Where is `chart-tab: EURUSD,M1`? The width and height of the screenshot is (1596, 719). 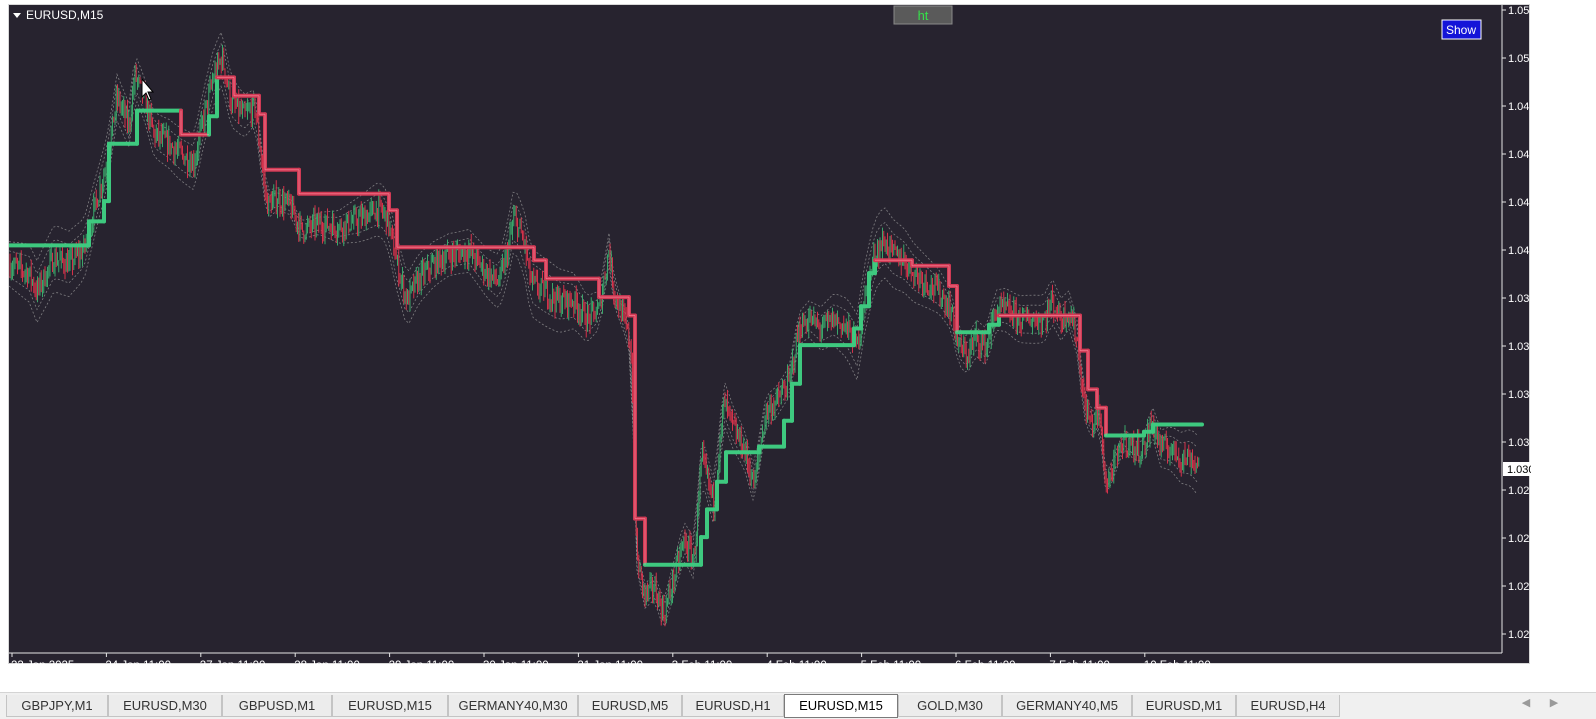
chart-tab: EURUSD,M1 is located at coordinates (1184, 706).